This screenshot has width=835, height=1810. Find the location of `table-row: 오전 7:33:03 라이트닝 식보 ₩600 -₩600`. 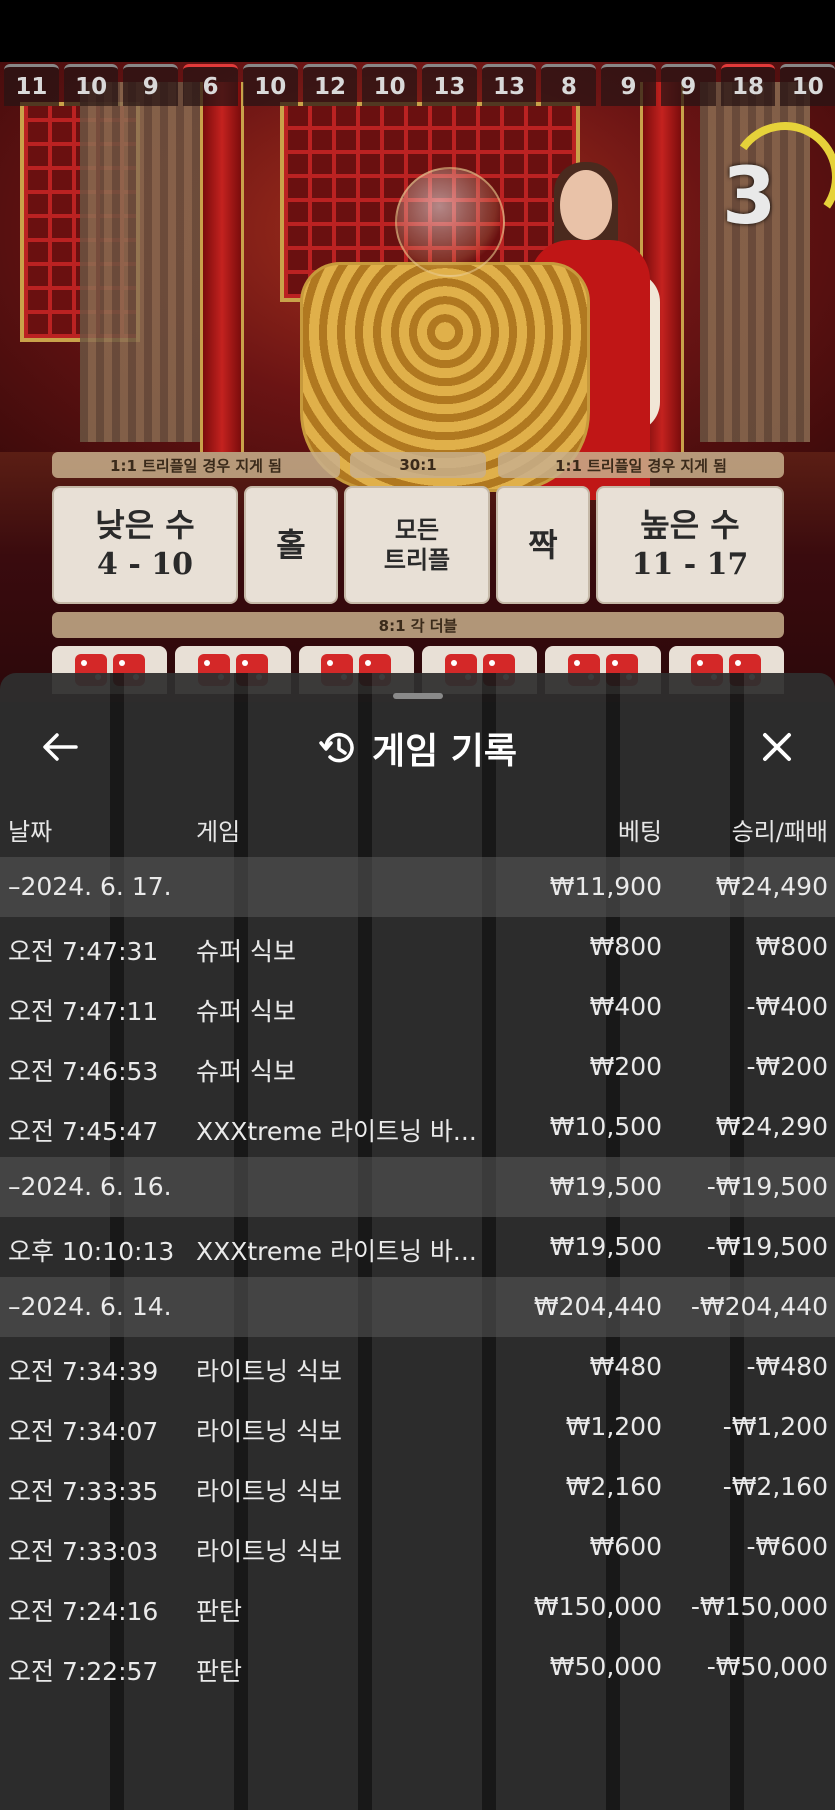

table-row: 오전 7:33:03 라이트닝 식보 ₩600 -₩600 is located at coordinates (417, 1547).